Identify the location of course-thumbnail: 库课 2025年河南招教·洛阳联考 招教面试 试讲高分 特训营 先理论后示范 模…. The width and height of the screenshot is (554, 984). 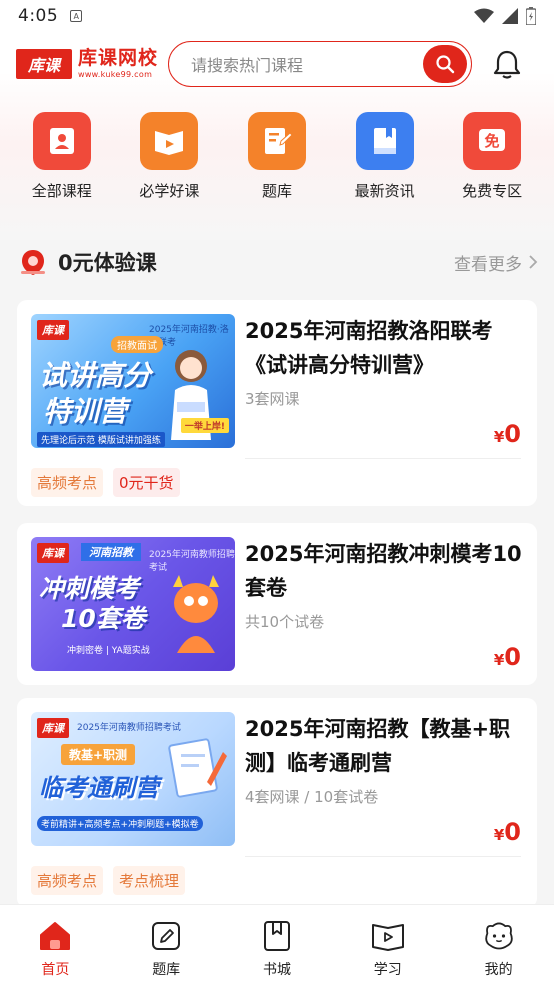
(133, 381).